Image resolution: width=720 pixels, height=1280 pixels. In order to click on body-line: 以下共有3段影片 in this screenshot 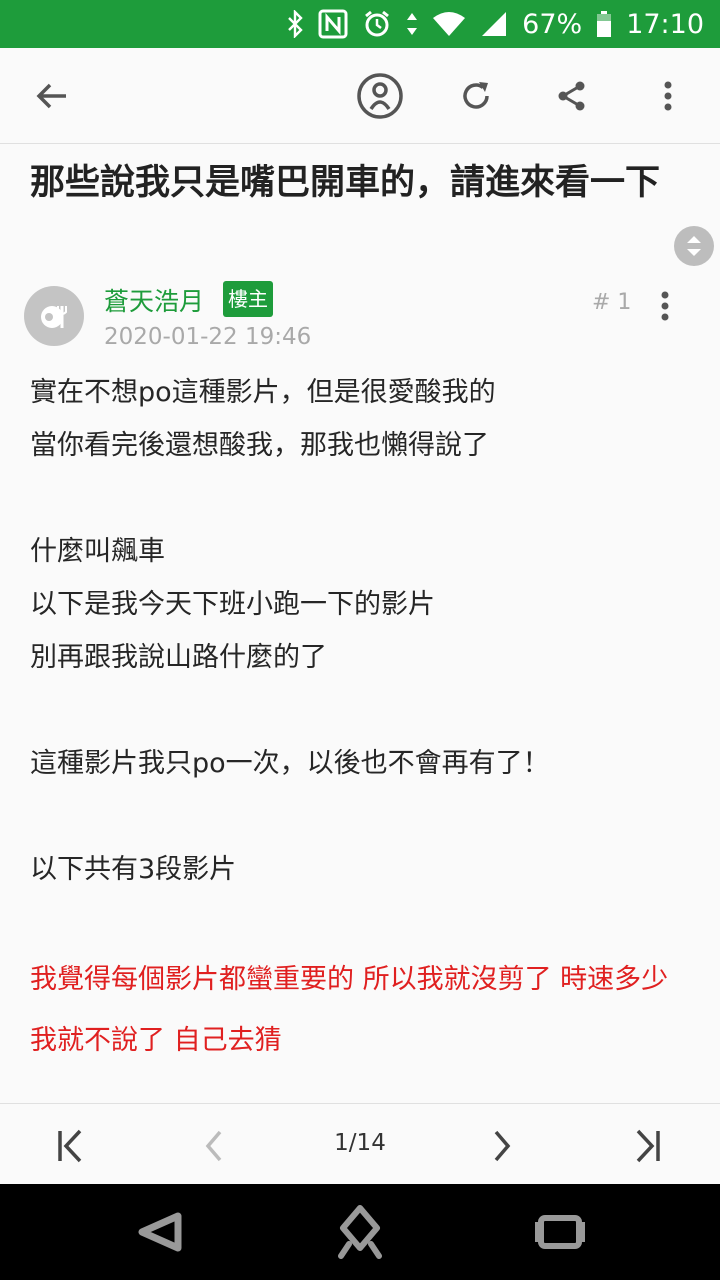, I will do `click(133, 869)`.